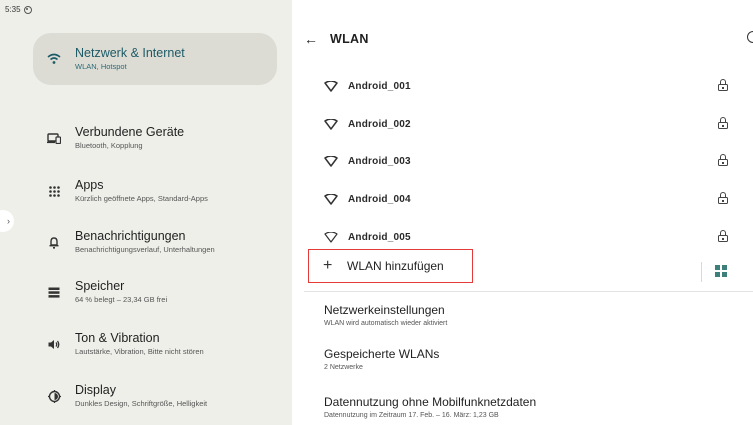 The height and width of the screenshot is (425, 753). Describe the element at coordinates (109, 145) in the screenshot. I see `sidebar-item-subtitle: Bluetooth, Kopplung` at that location.